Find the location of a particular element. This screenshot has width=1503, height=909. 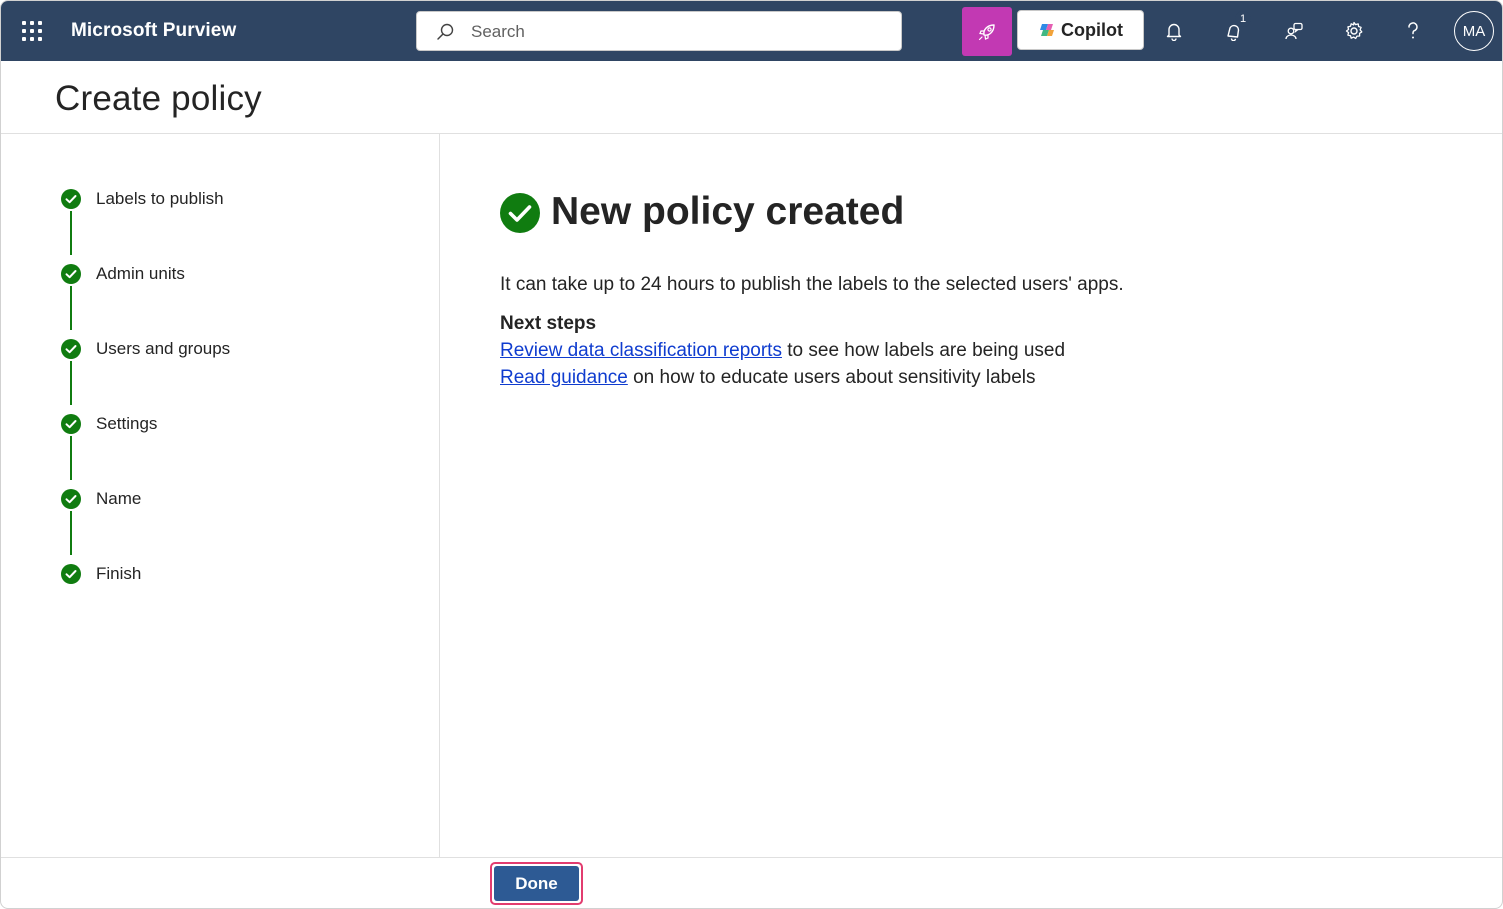

step-finish: Finish is located at coordinates (101, 574).